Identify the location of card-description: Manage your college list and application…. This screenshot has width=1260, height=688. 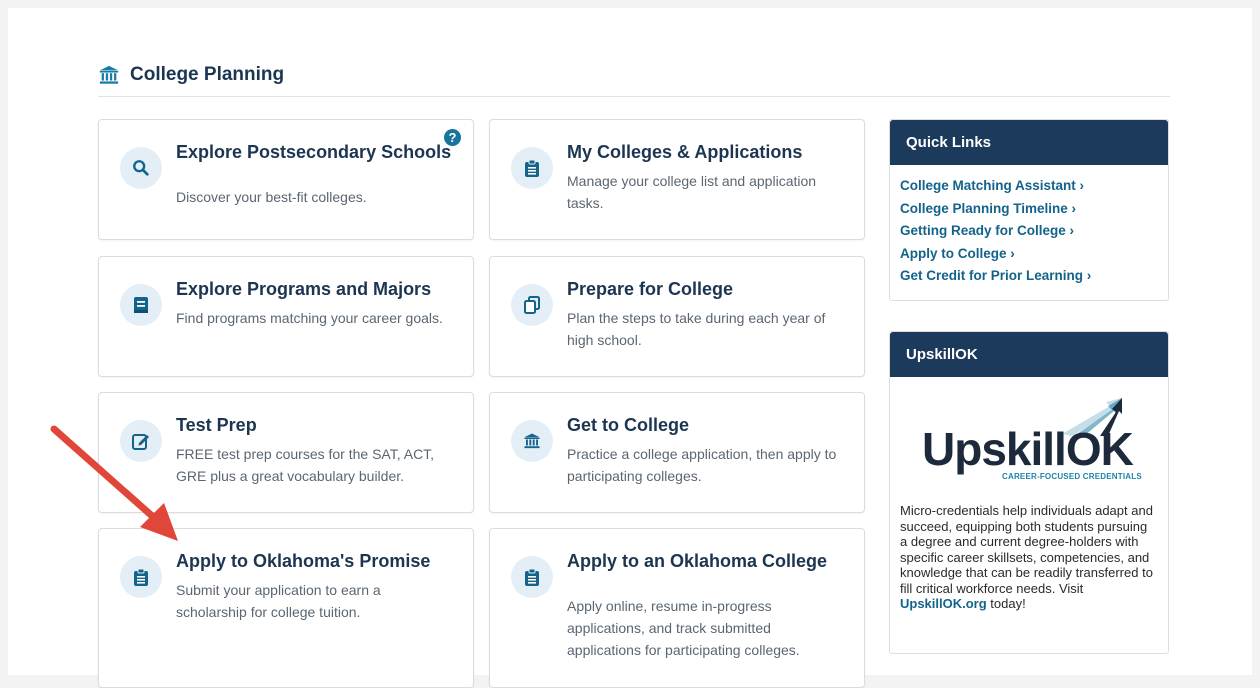
(692, 192).